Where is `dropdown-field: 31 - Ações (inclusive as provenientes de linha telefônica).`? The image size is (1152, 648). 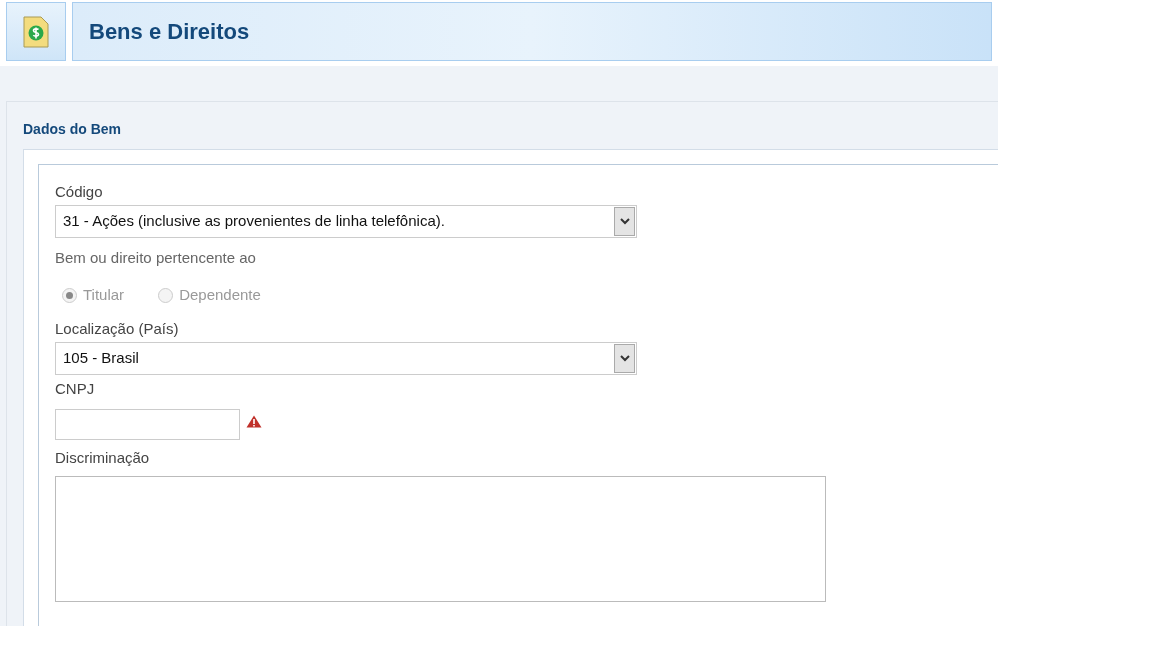
dropdown-field: 31 - Ações (inclusive as provenientes de linha telefônica). is located at coordinates (346, 221).